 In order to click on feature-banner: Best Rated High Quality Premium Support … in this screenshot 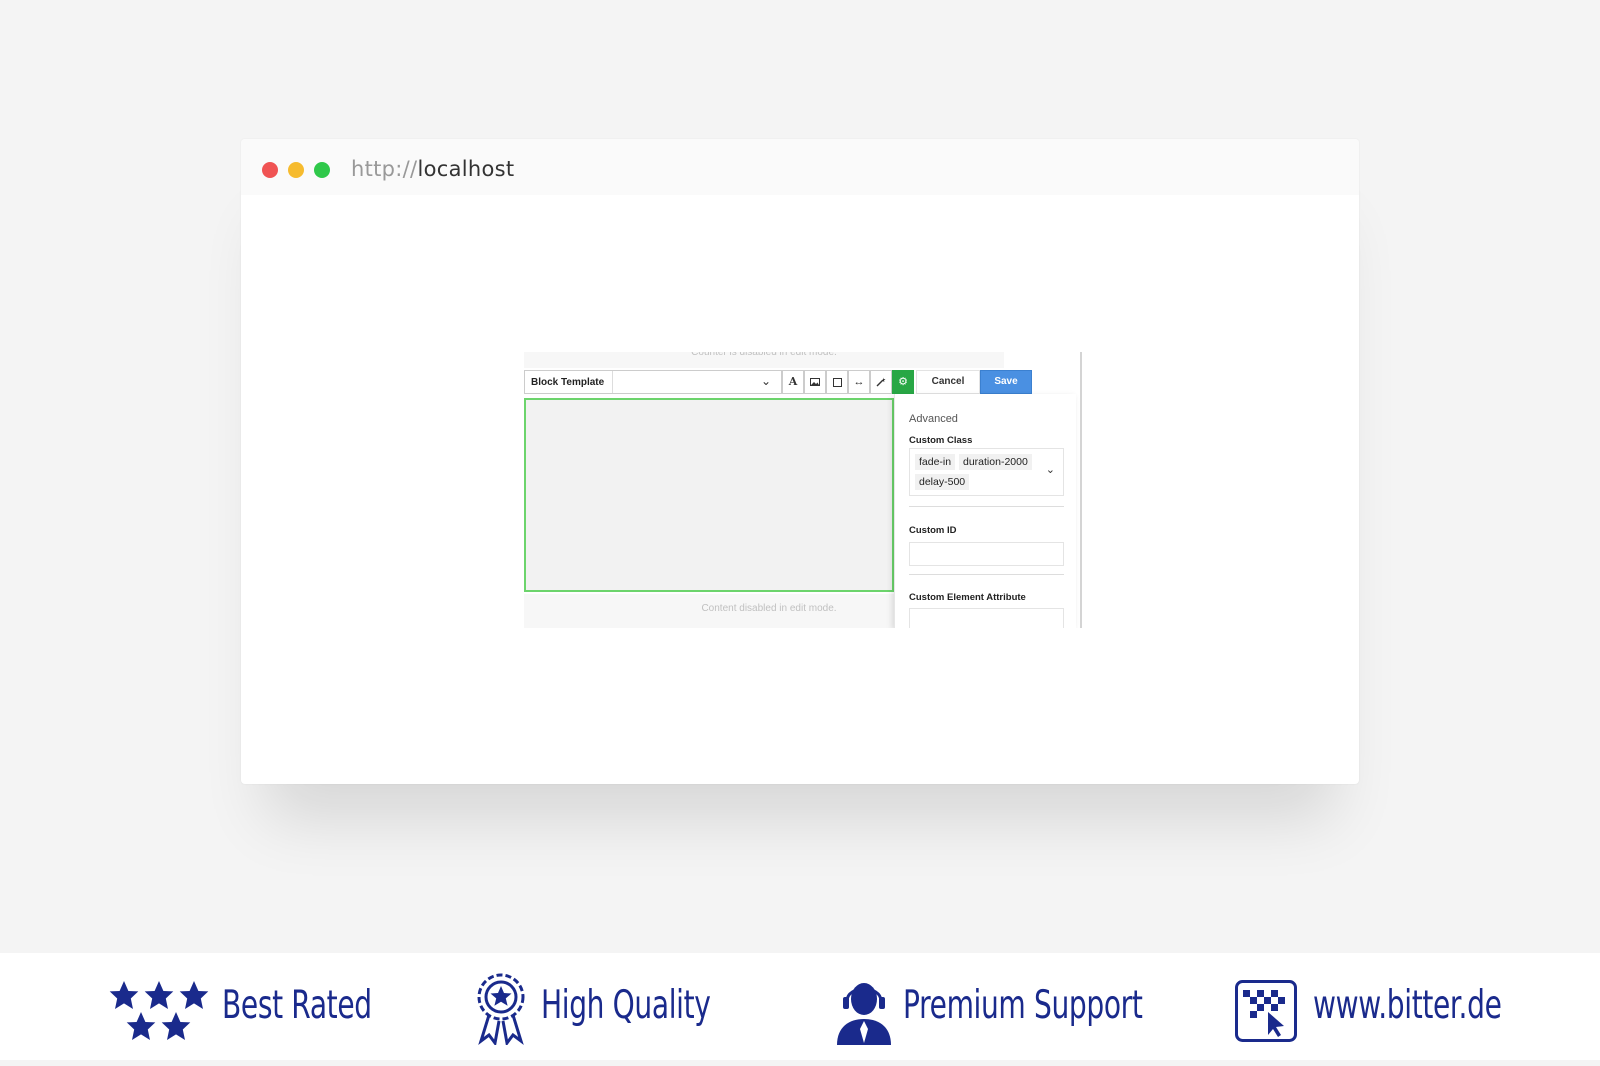, I will do `click(800, 1006)`.